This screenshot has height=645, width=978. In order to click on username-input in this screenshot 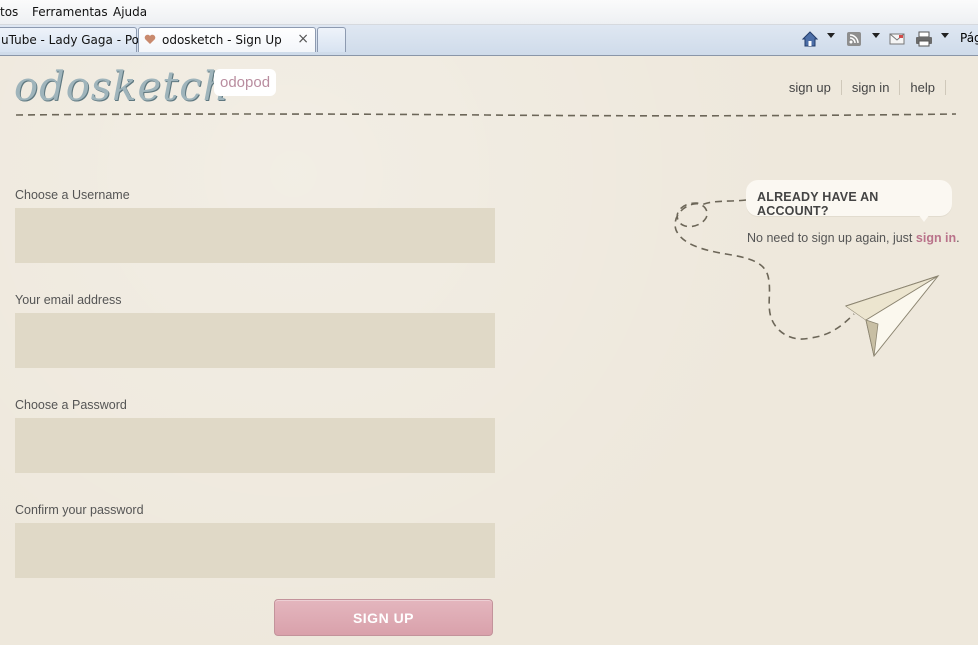, I will do `click(255, 235)`.